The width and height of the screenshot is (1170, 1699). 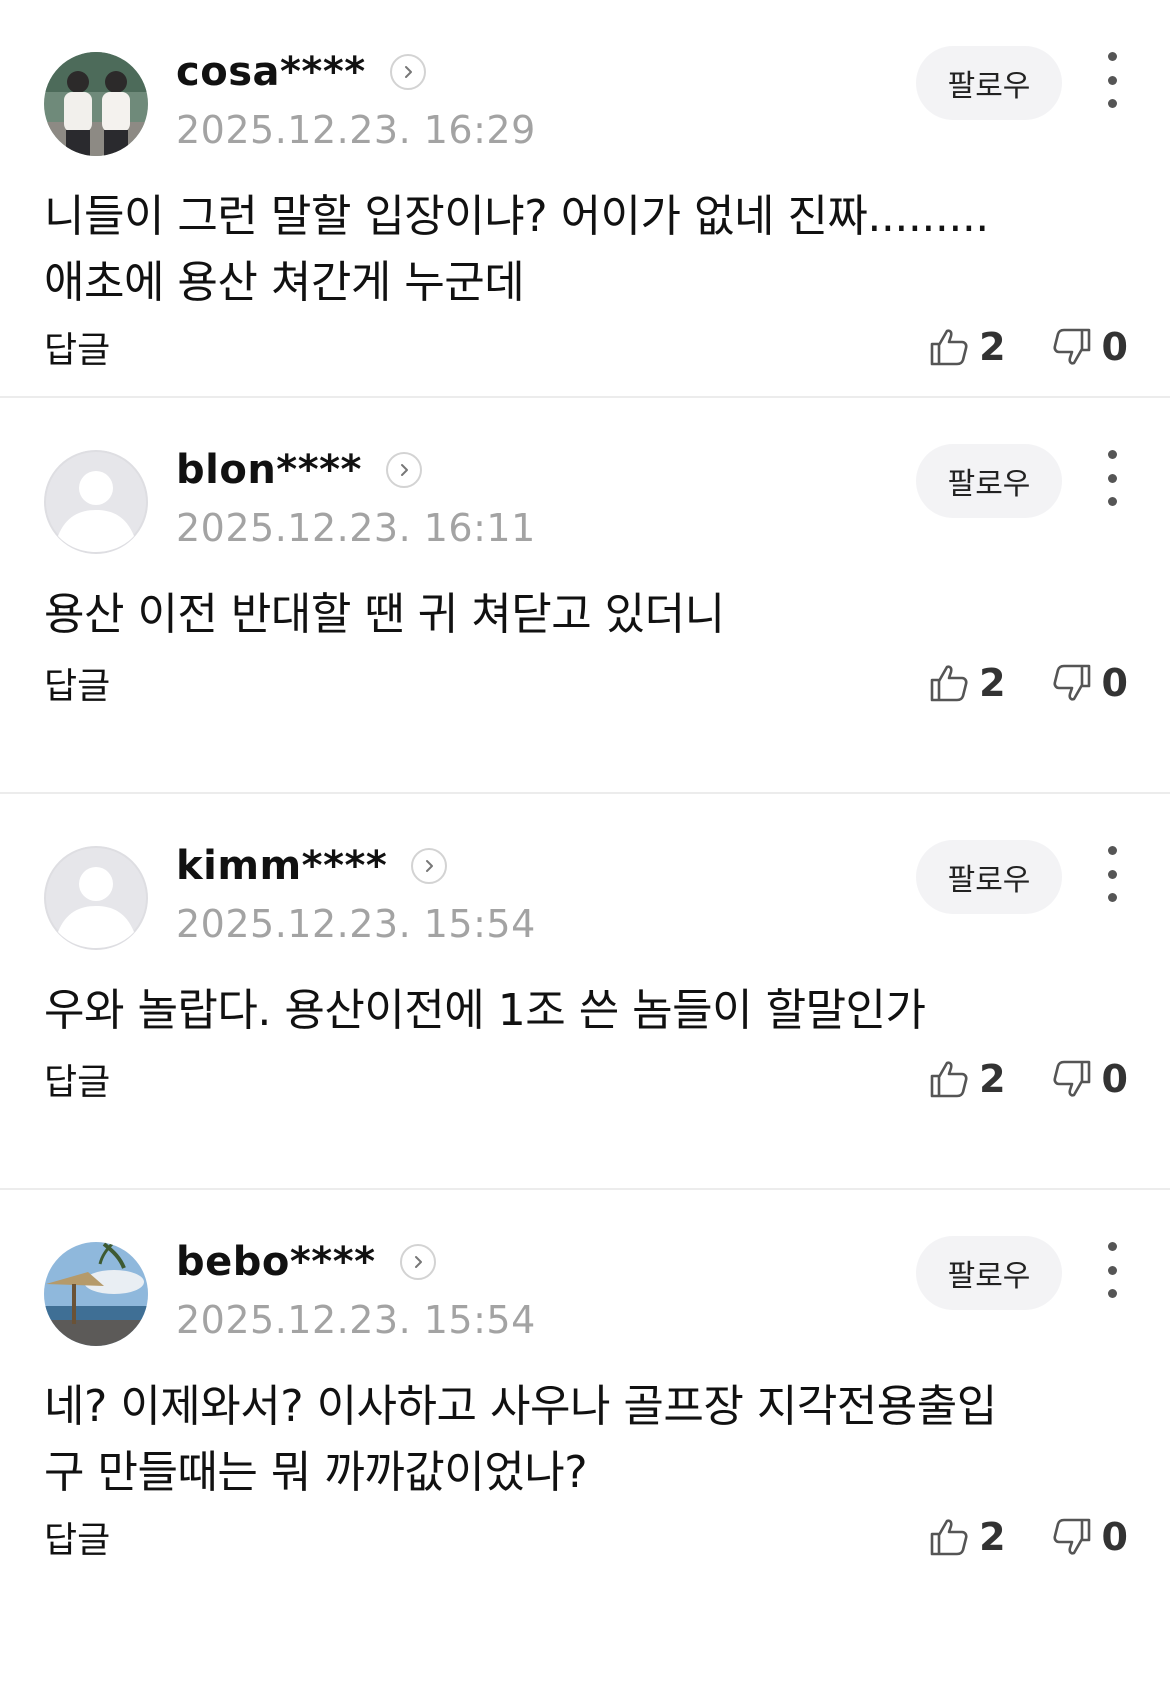 I want to click on comment-text: 용산 이전 반대할 땐 귀 쳐닫고 있더니, so click(x=574, y=615).